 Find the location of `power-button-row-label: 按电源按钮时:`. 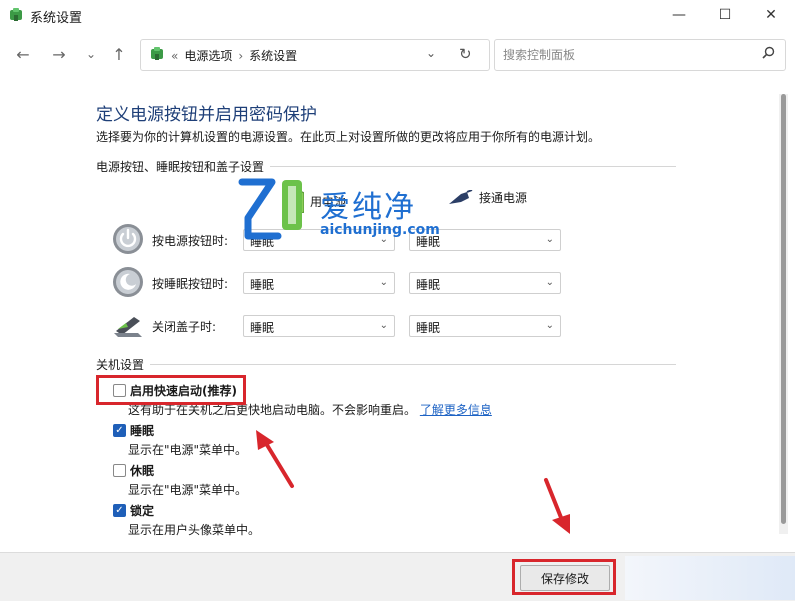

power-button-row-label: 按电源按钮时: is located at coordinates (190, 241).